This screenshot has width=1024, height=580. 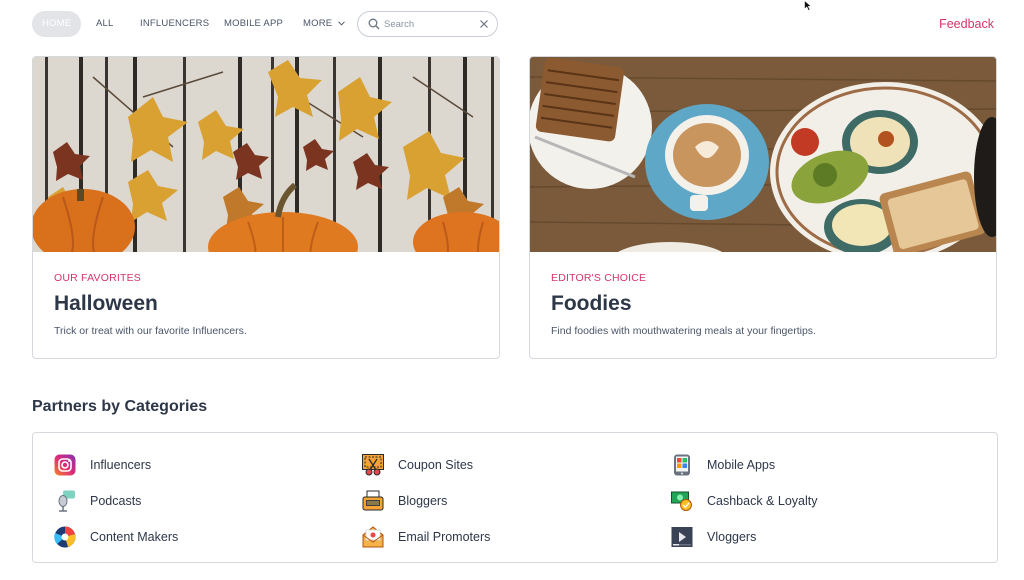 I want to click on card-title: Foodies, so click(x=591, y=303).